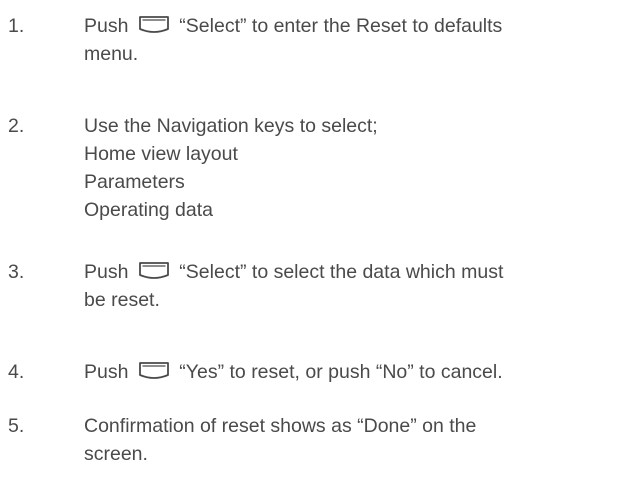 The height and width of the screenshot is (484, 628). Describe the element at coordinates (16, 372) in the screenshot. I see `step-number: 4.` at that location.